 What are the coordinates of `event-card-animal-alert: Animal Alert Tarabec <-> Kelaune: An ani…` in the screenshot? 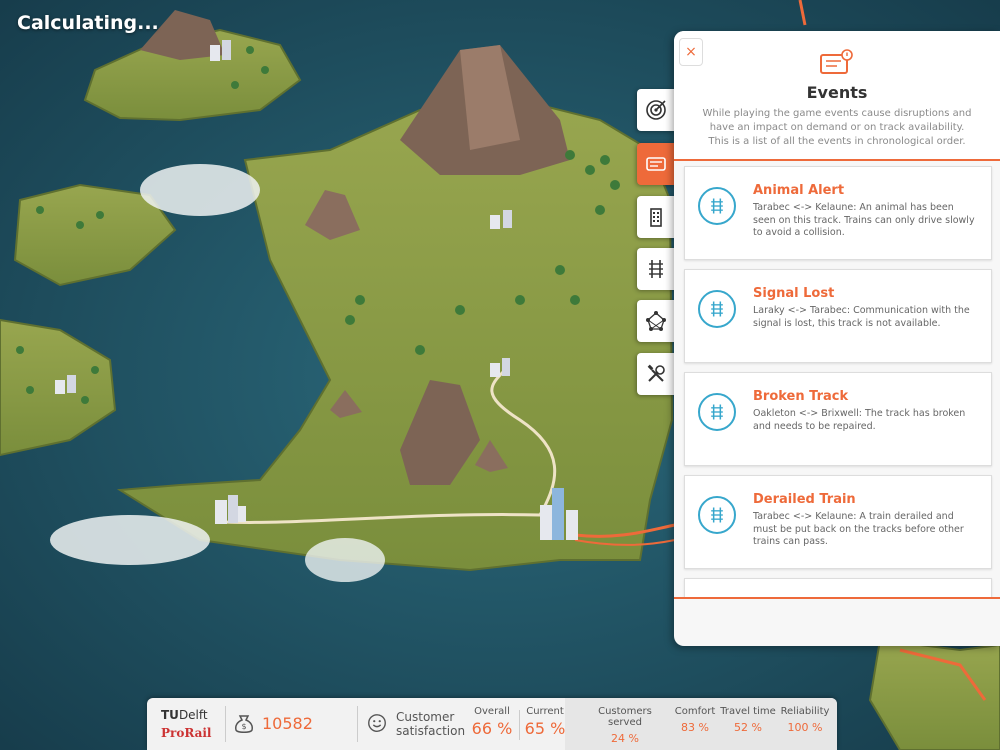 It's located at (838, 213).